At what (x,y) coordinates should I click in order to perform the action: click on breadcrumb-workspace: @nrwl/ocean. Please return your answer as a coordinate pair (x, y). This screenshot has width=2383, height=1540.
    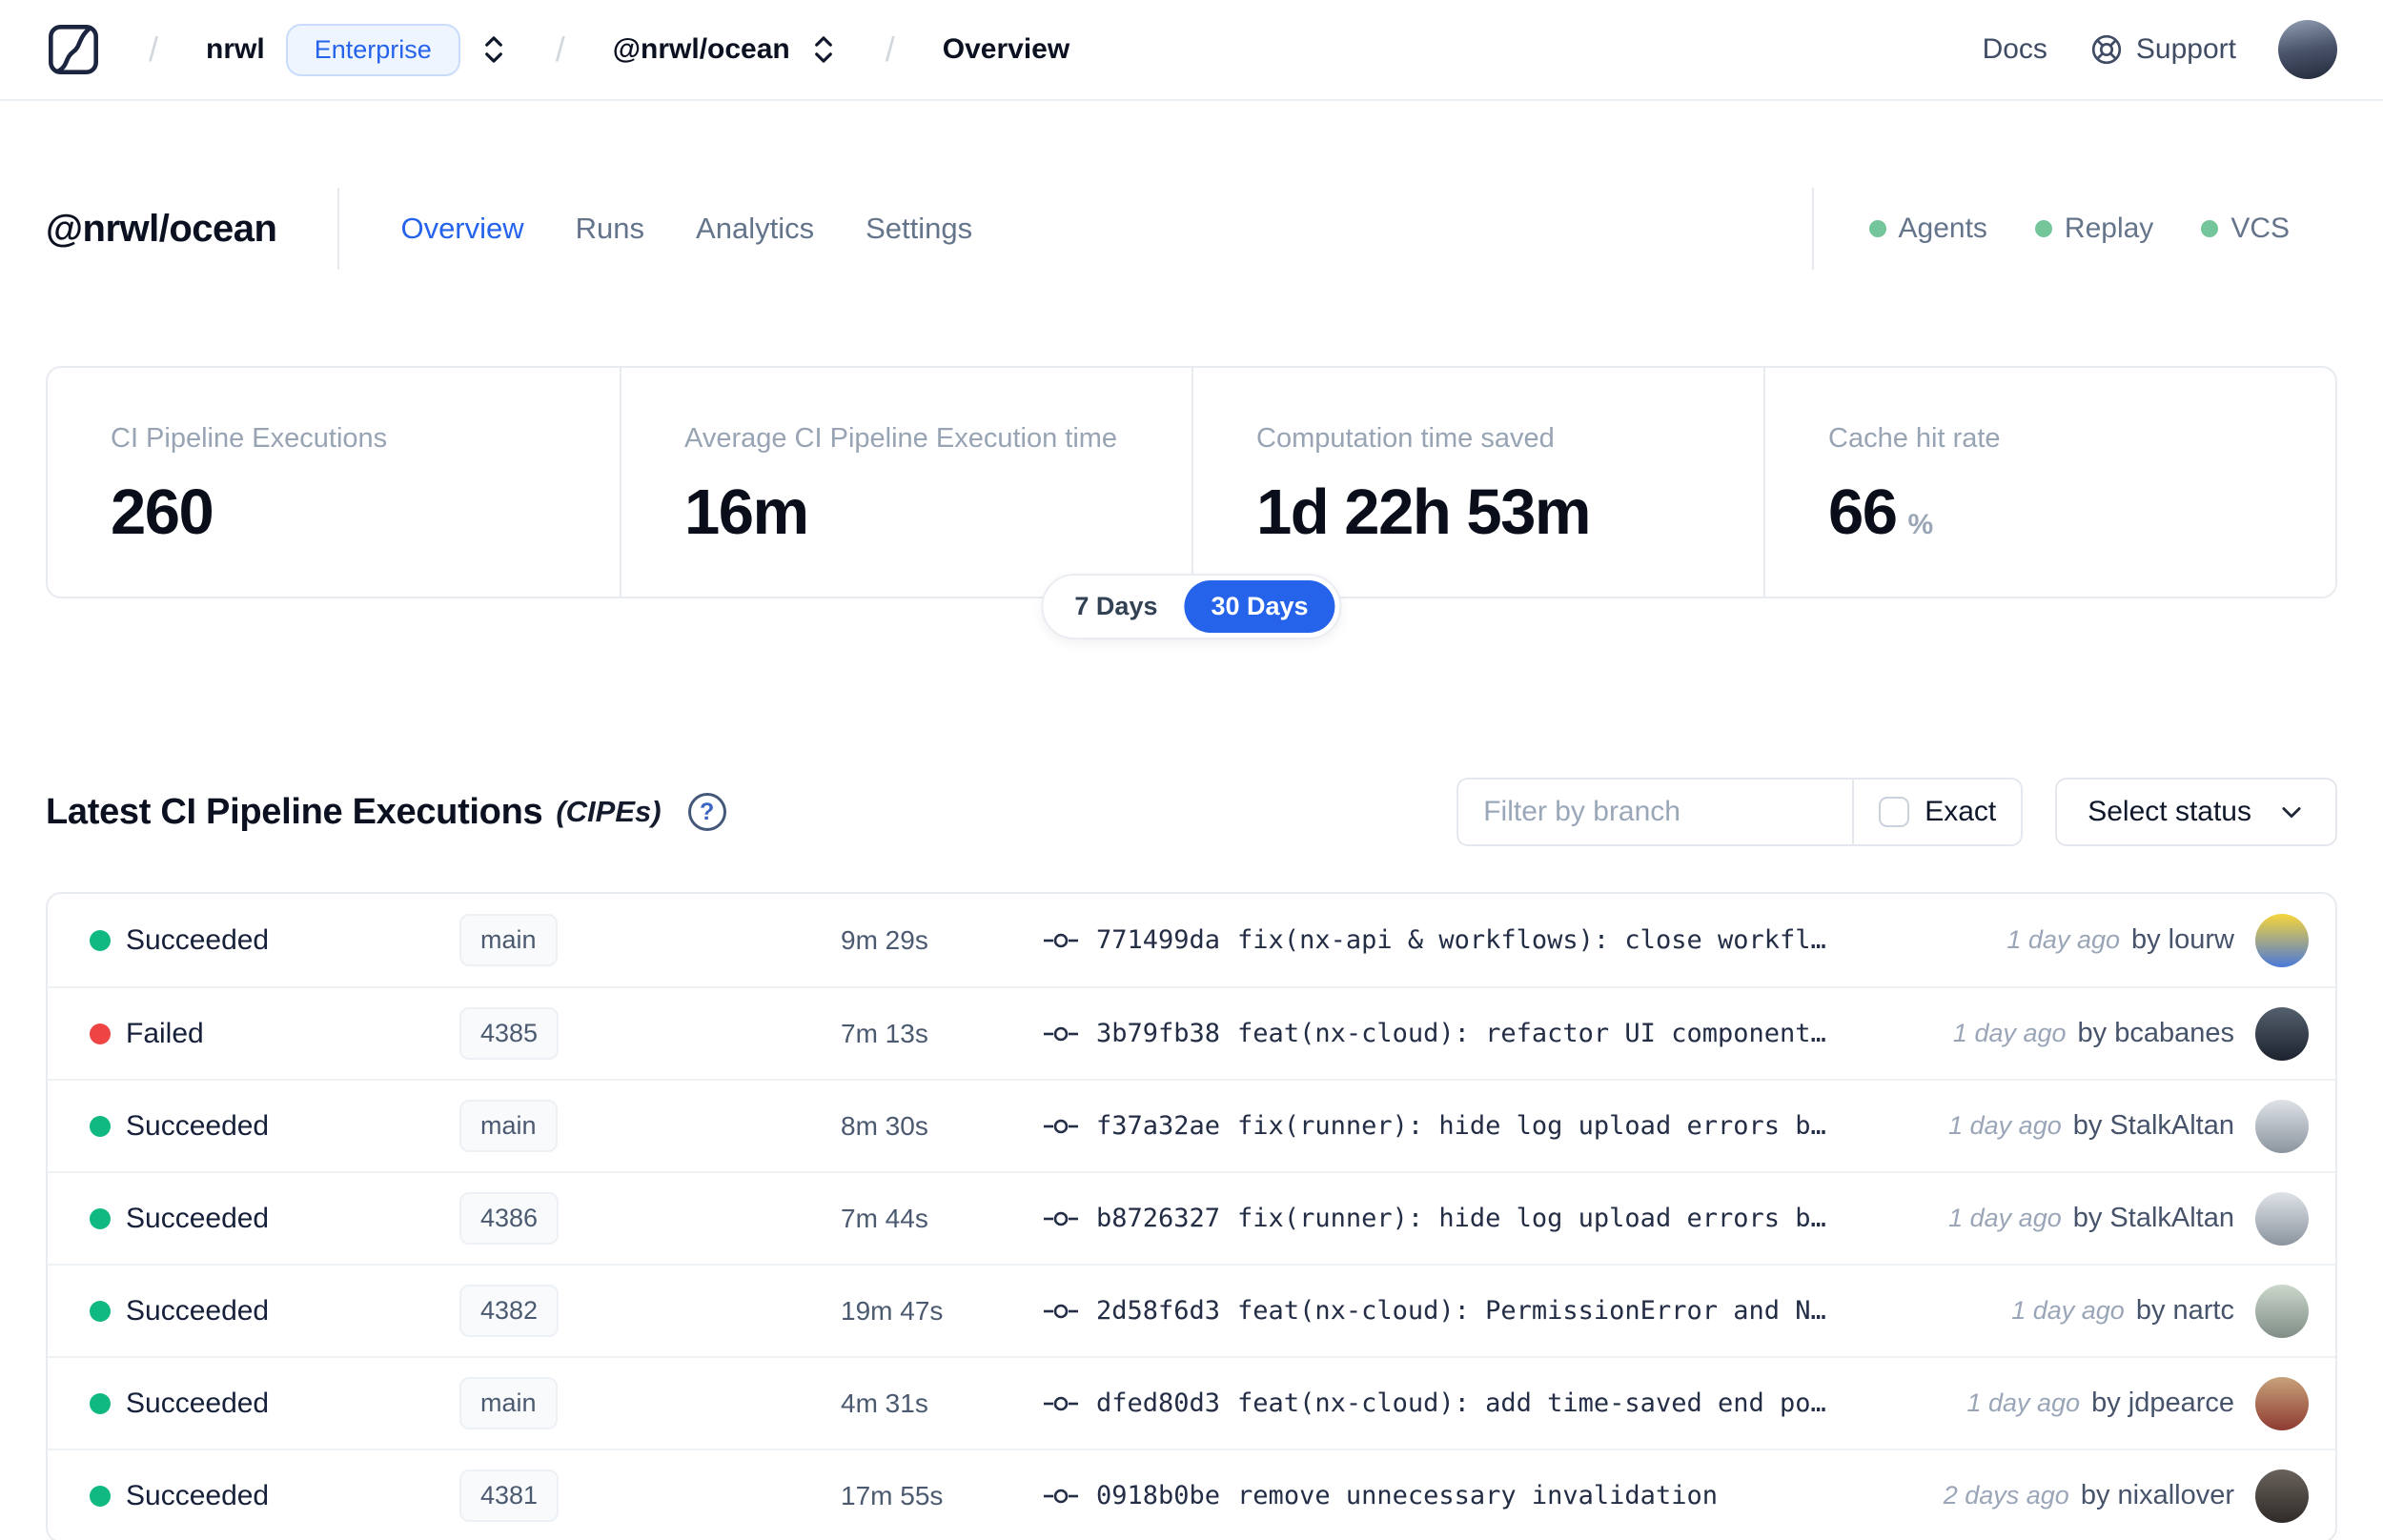
    Looking at the image, I should click on (702, 49).